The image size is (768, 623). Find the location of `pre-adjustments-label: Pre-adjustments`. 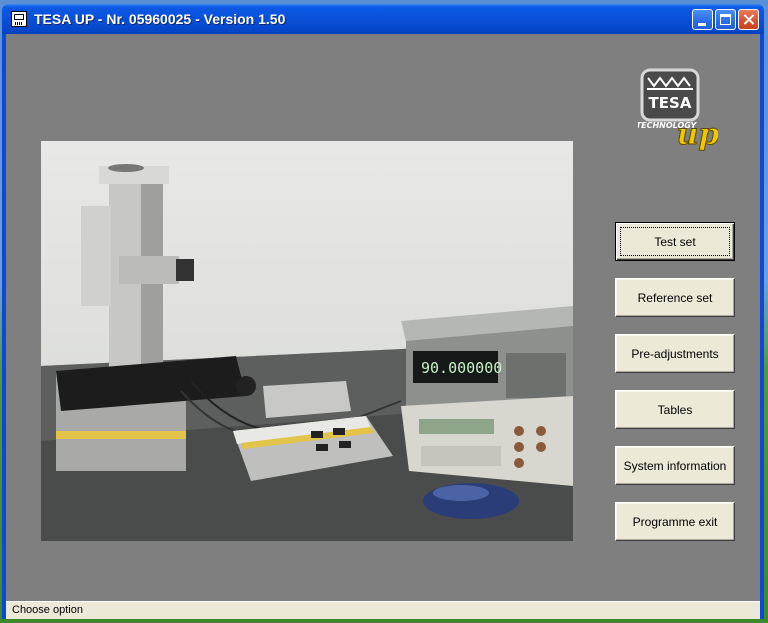

pre-adjustments-label: Pre-adjustments is located at coordinates (675, 353).